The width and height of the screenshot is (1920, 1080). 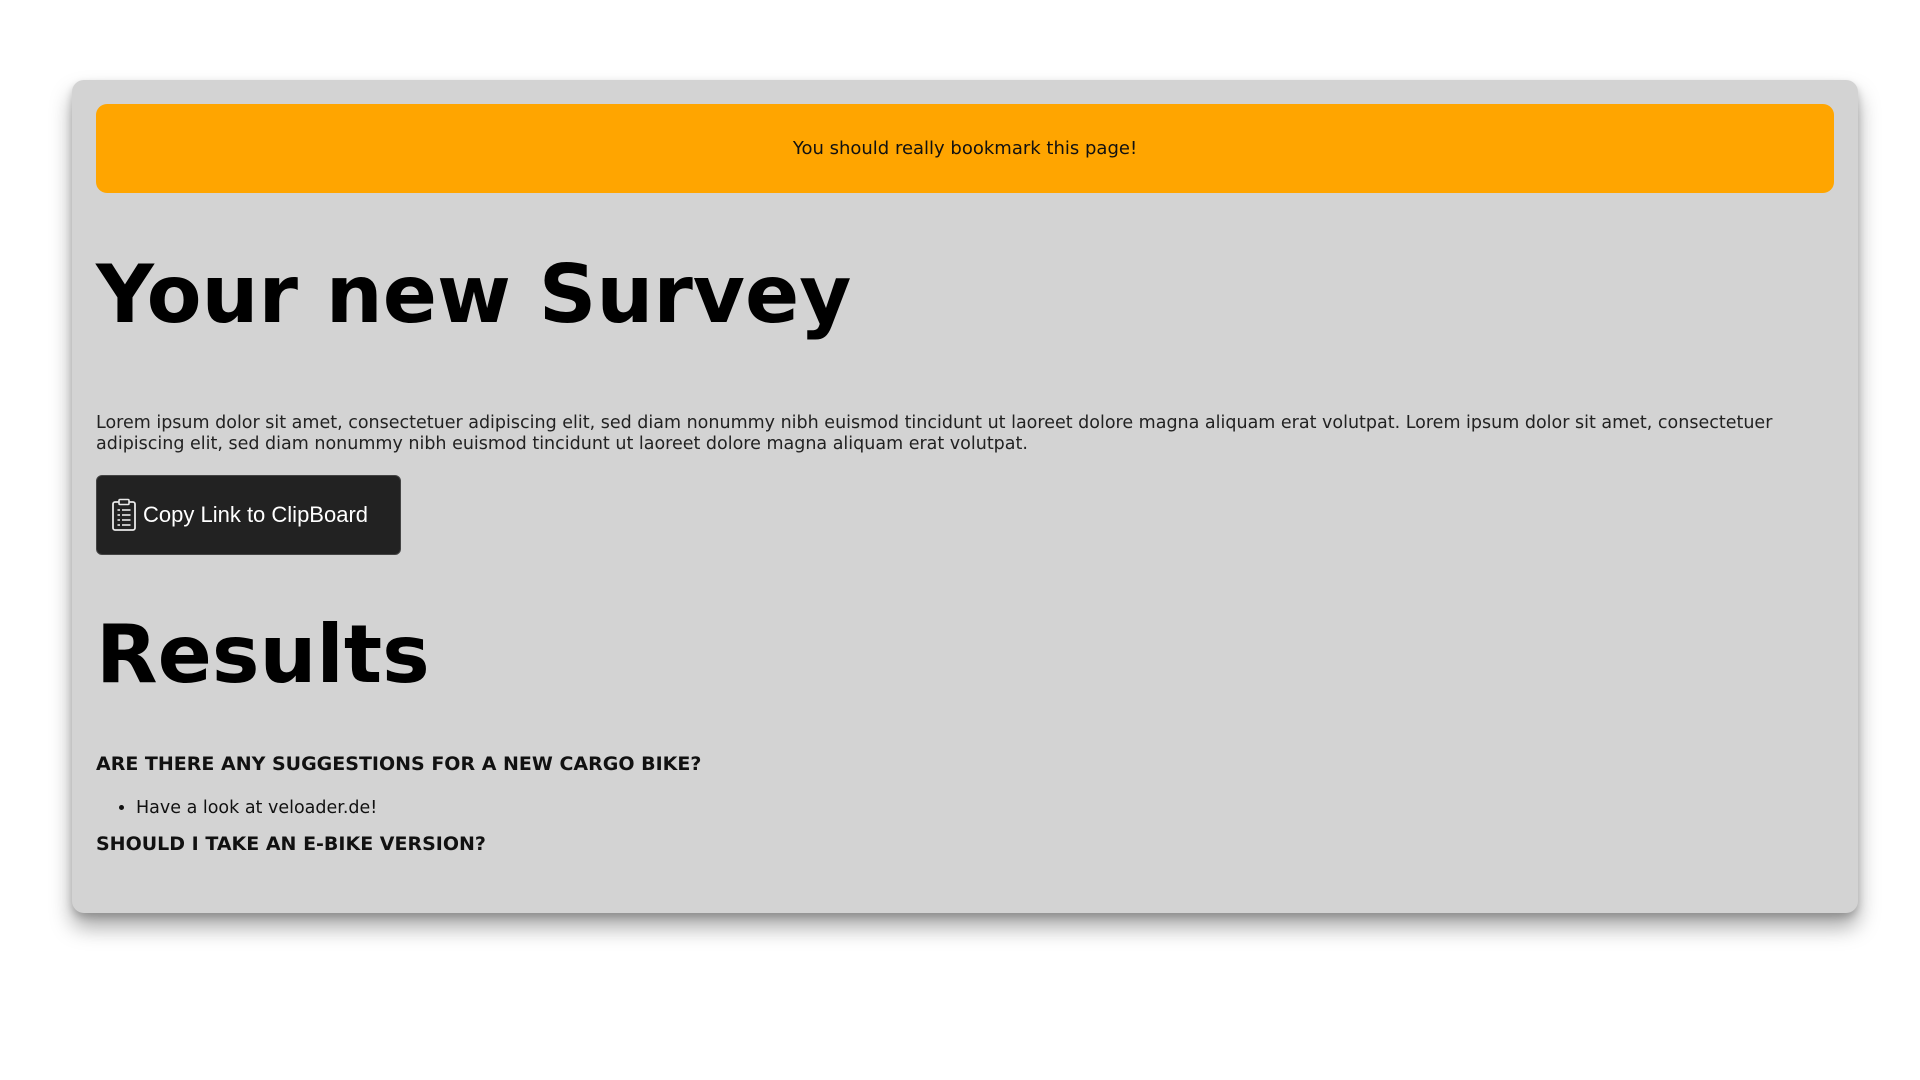 I want to click on results-title: Results, so click(x=263, y=654).